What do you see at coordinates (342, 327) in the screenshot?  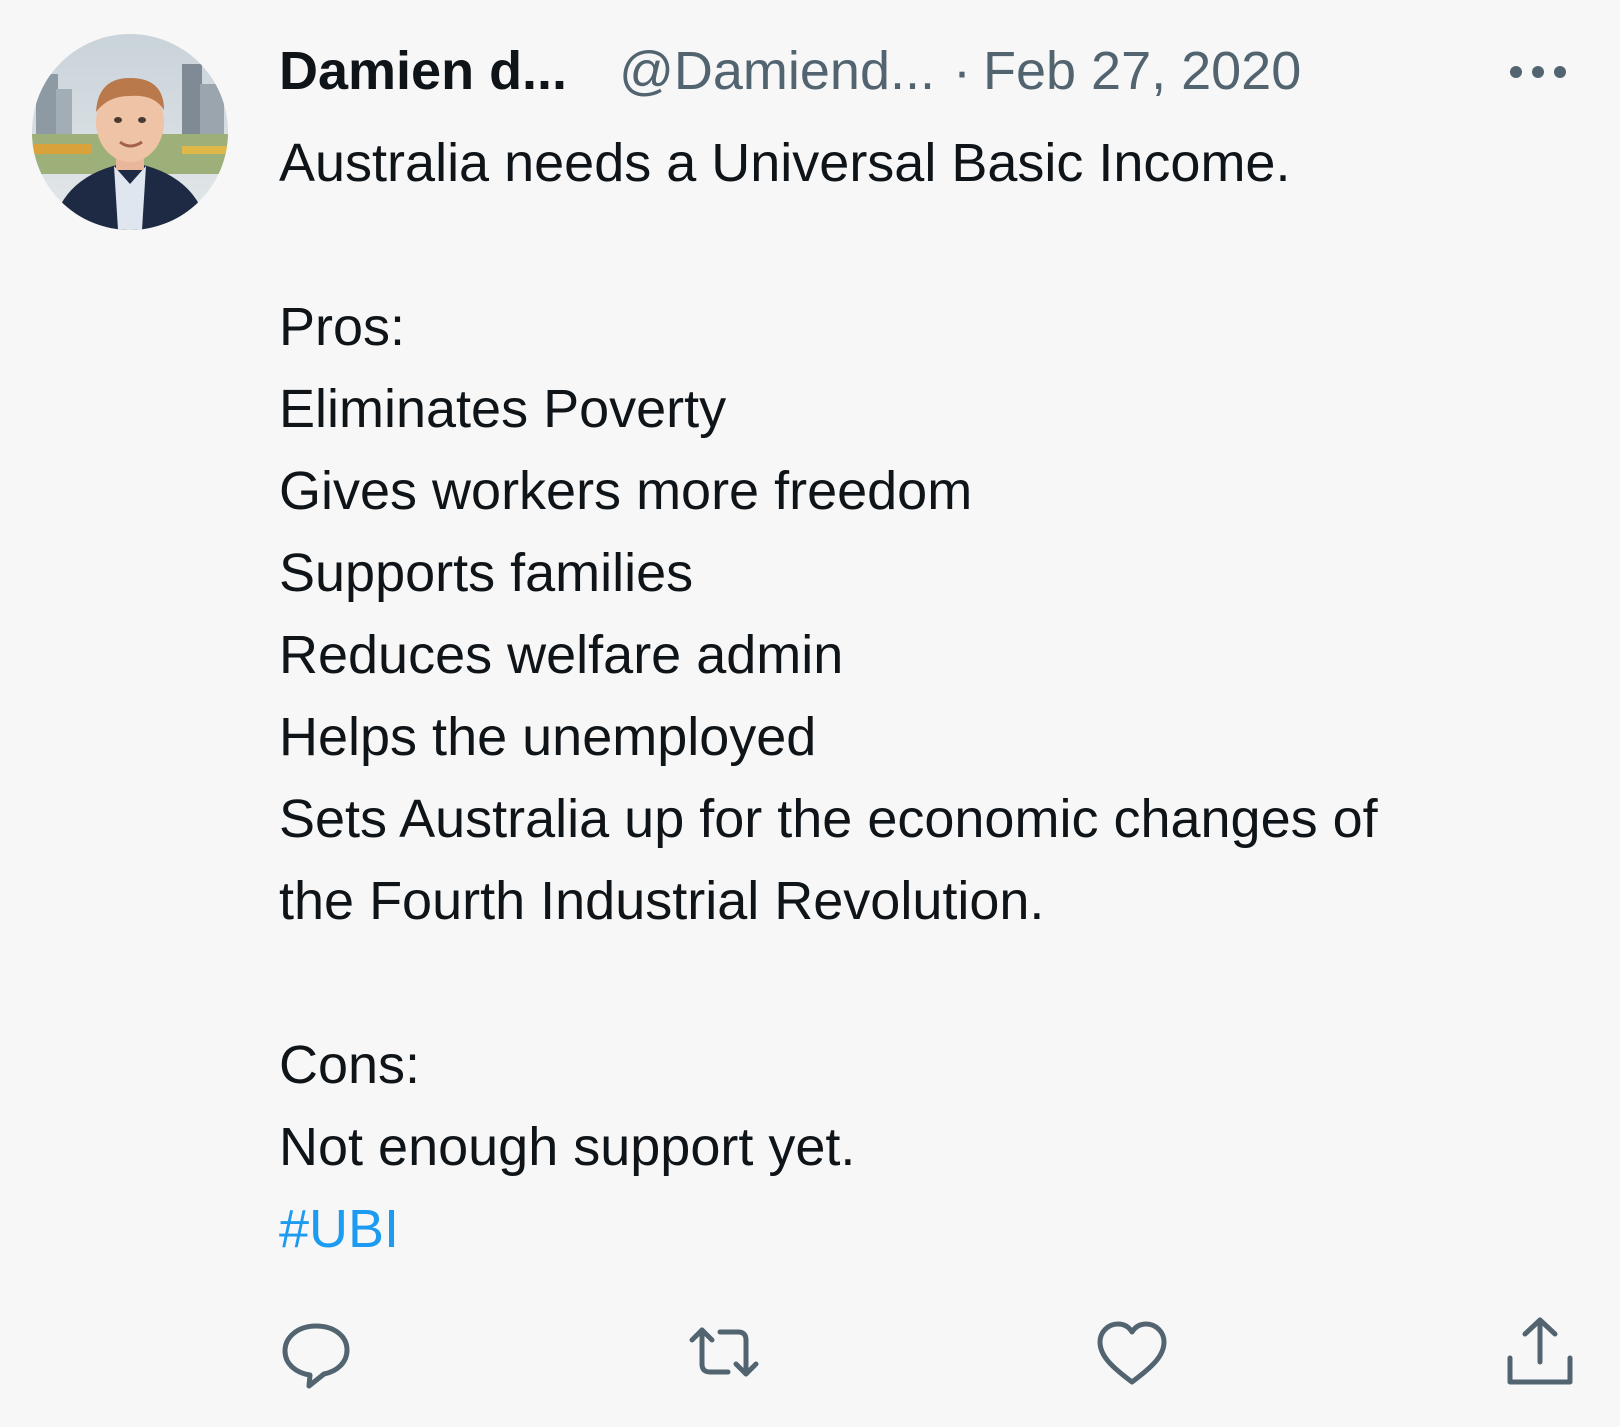 I see `pros-heading: Pros:` at bounding box center [342, 327].